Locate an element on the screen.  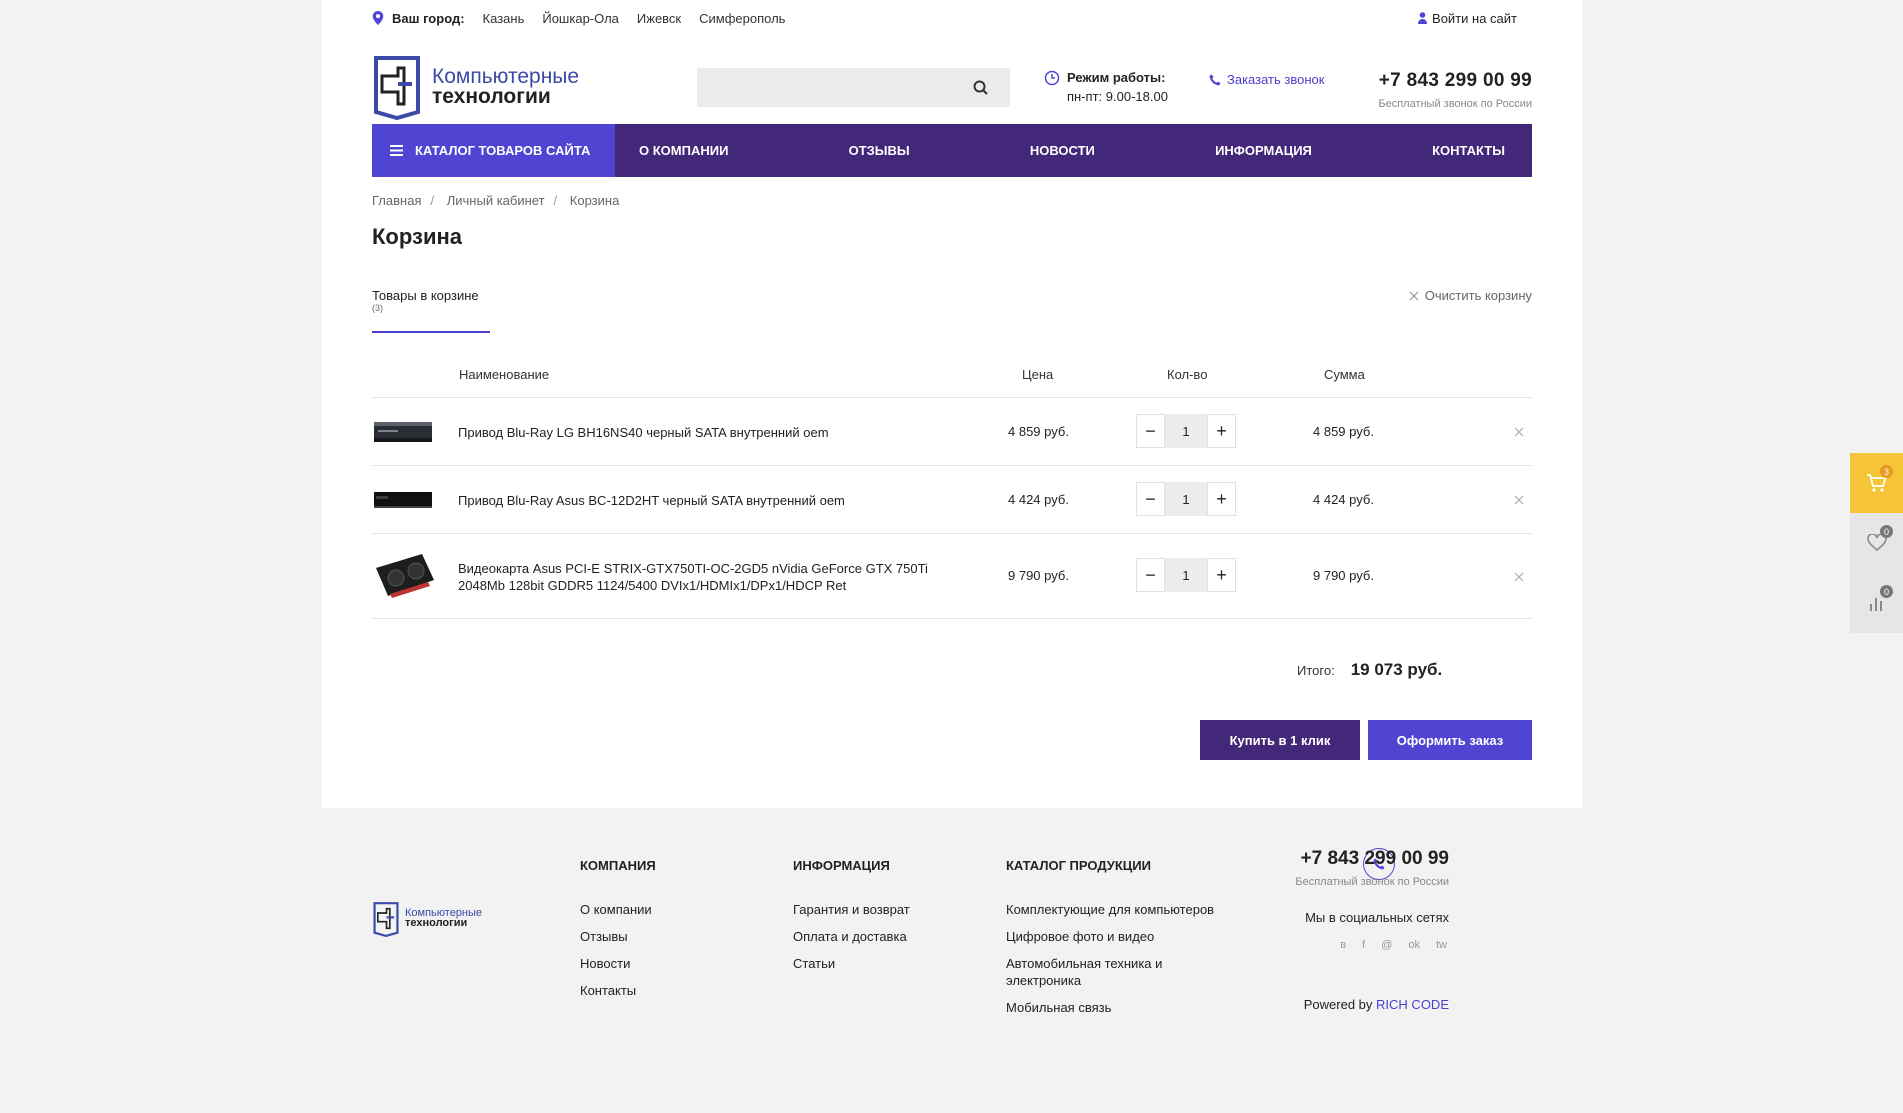
footer-company-title: Компания is located at coordinates (618, 865).